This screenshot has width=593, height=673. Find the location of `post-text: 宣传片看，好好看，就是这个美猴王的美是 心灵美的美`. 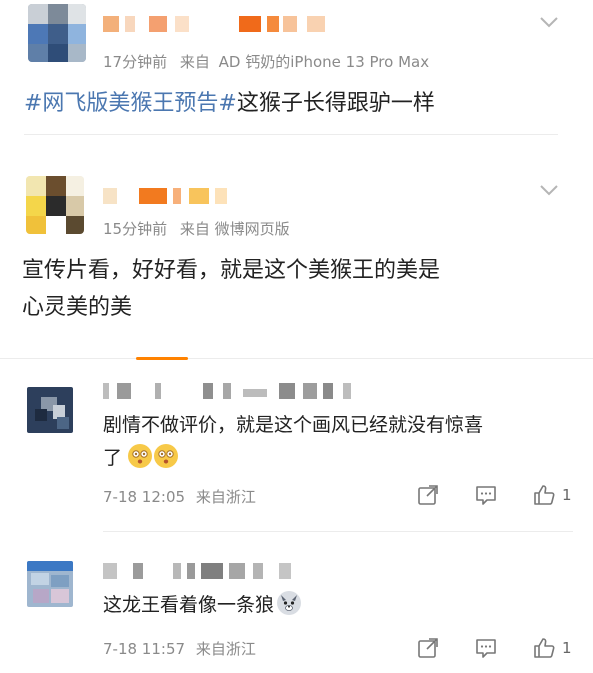

post-text: 宣传片看，好好看，就是这个美猴王的美是 心灵美的美 is located at coordinates (302, 289).